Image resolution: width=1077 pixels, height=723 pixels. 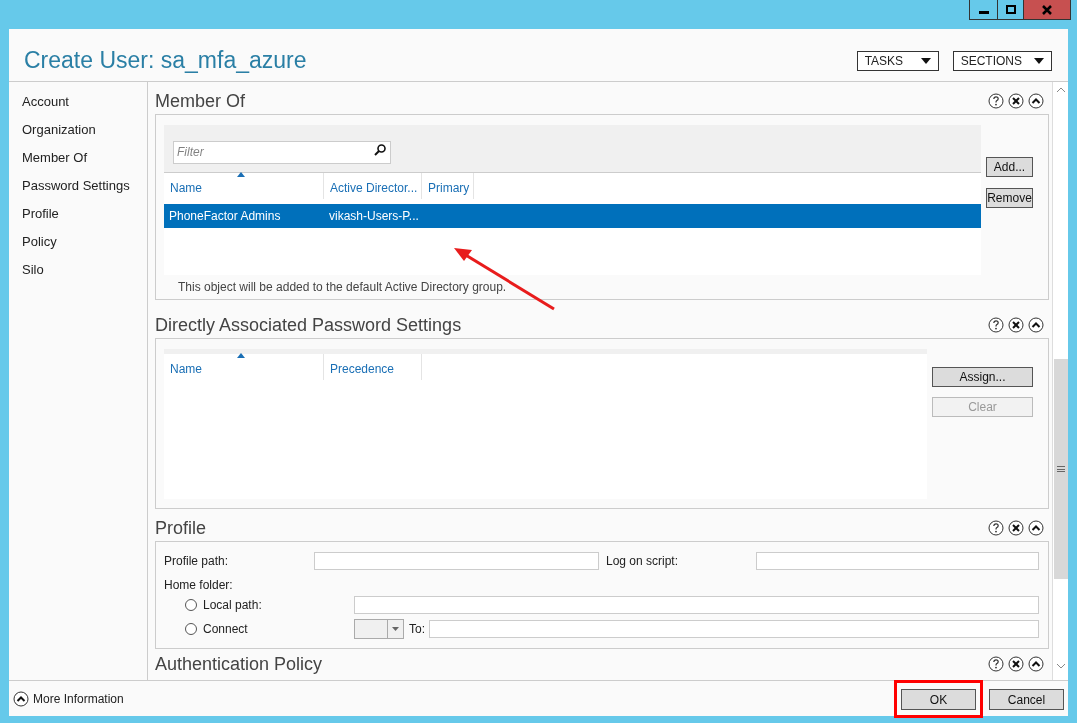 I want to click on radio-label: Local path:, so click(x=232, y=605).